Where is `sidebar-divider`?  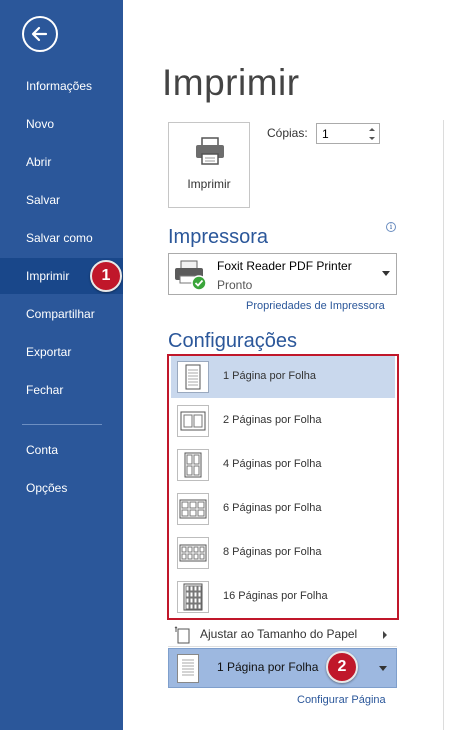
sidebar-divider is located at coordinates (62, 424).